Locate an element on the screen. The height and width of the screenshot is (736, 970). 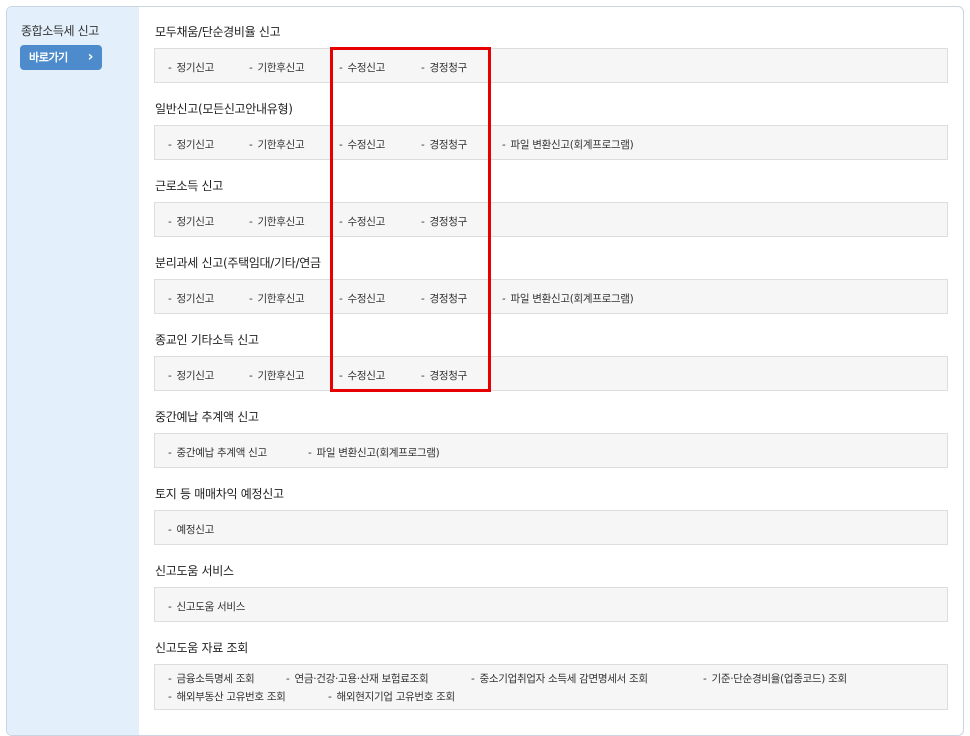
section-title: 중간예납 추계액 신고 is located at coordinates (207, 417).